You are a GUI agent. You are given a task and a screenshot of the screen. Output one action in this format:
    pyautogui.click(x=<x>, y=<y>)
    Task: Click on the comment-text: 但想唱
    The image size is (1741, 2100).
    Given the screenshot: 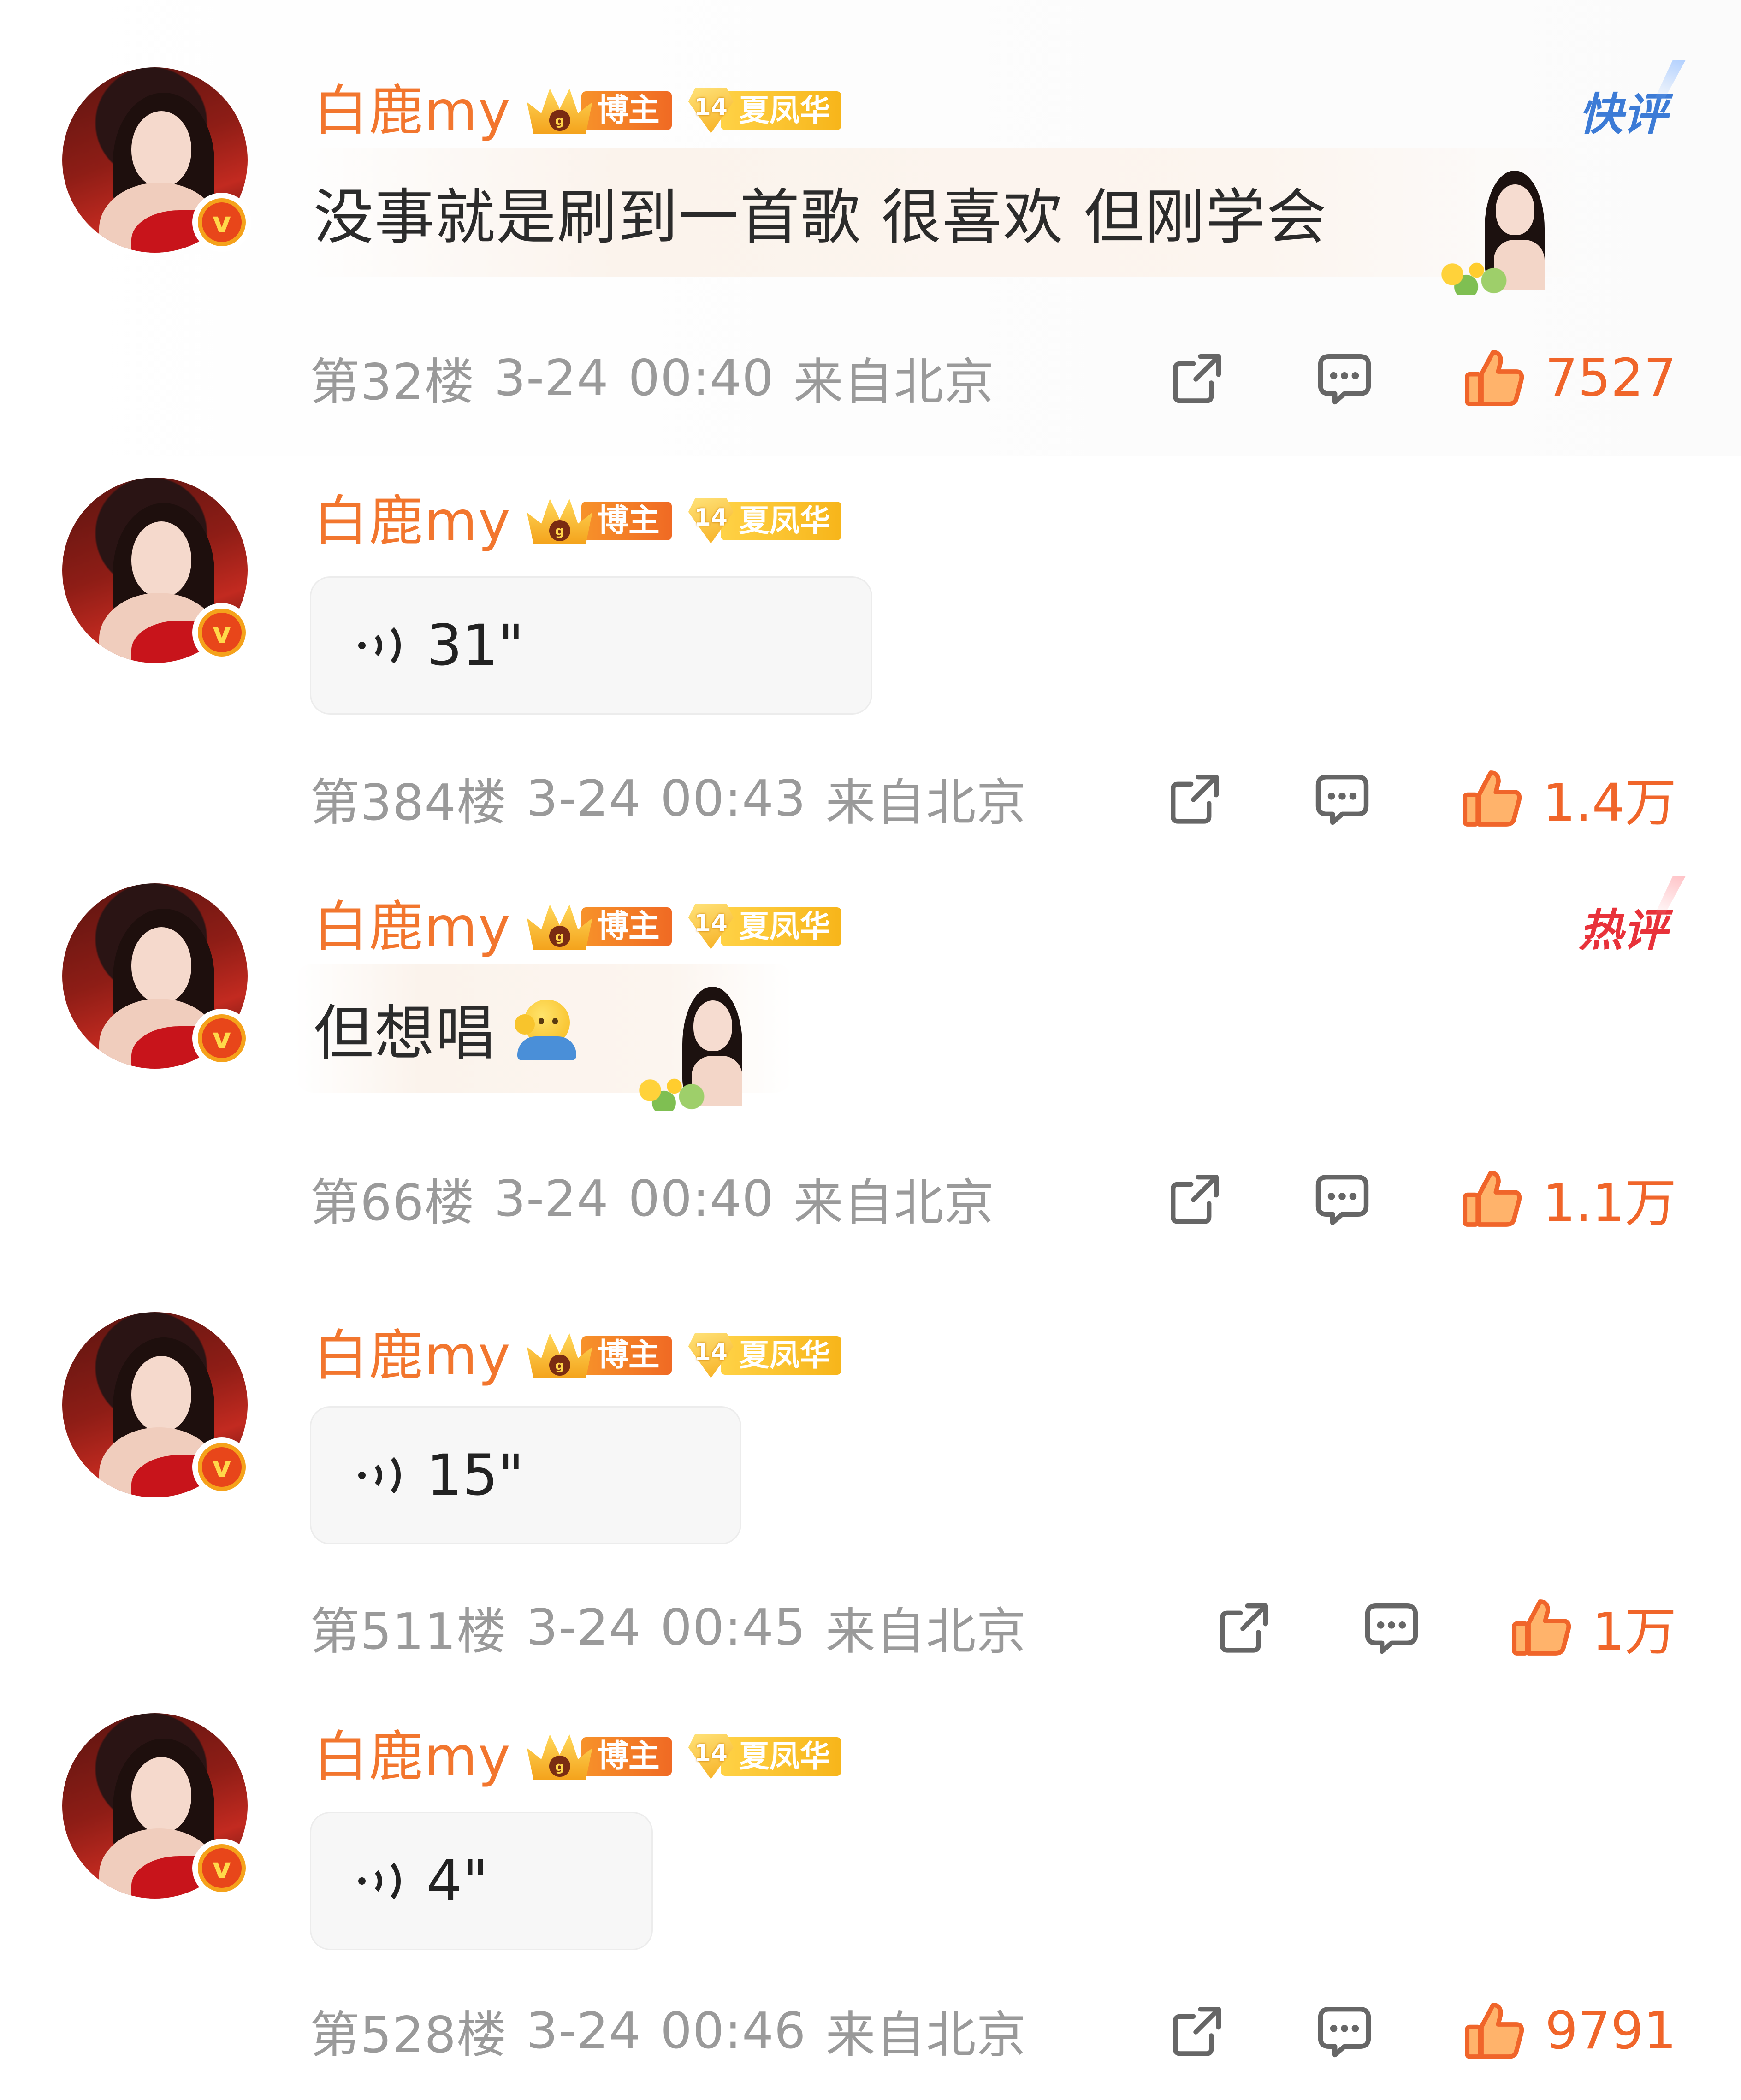 What is the action you would take?
    pyautogui.click(x=405, y=1033)
    